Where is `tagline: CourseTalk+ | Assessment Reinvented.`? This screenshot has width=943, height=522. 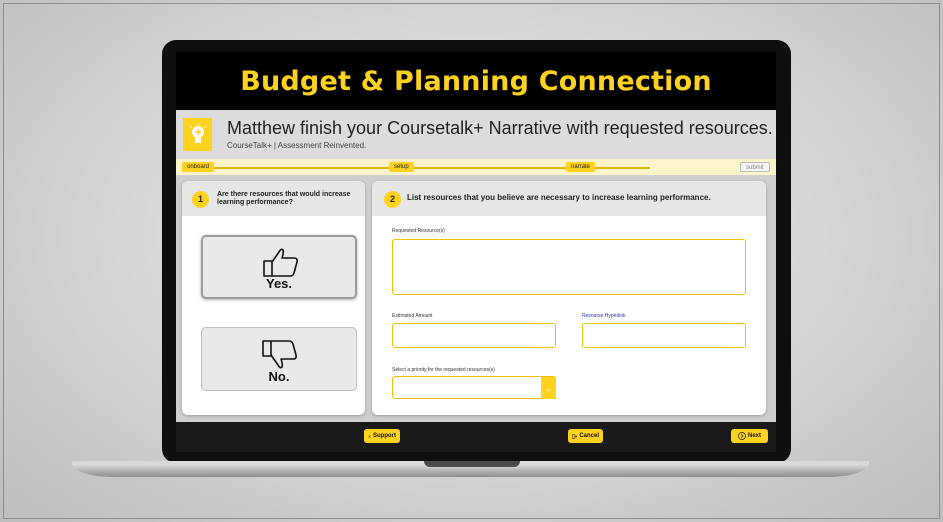
tagline: CourseTalk+ | Assessment Reinvented. is located at coordinates (297, 145).